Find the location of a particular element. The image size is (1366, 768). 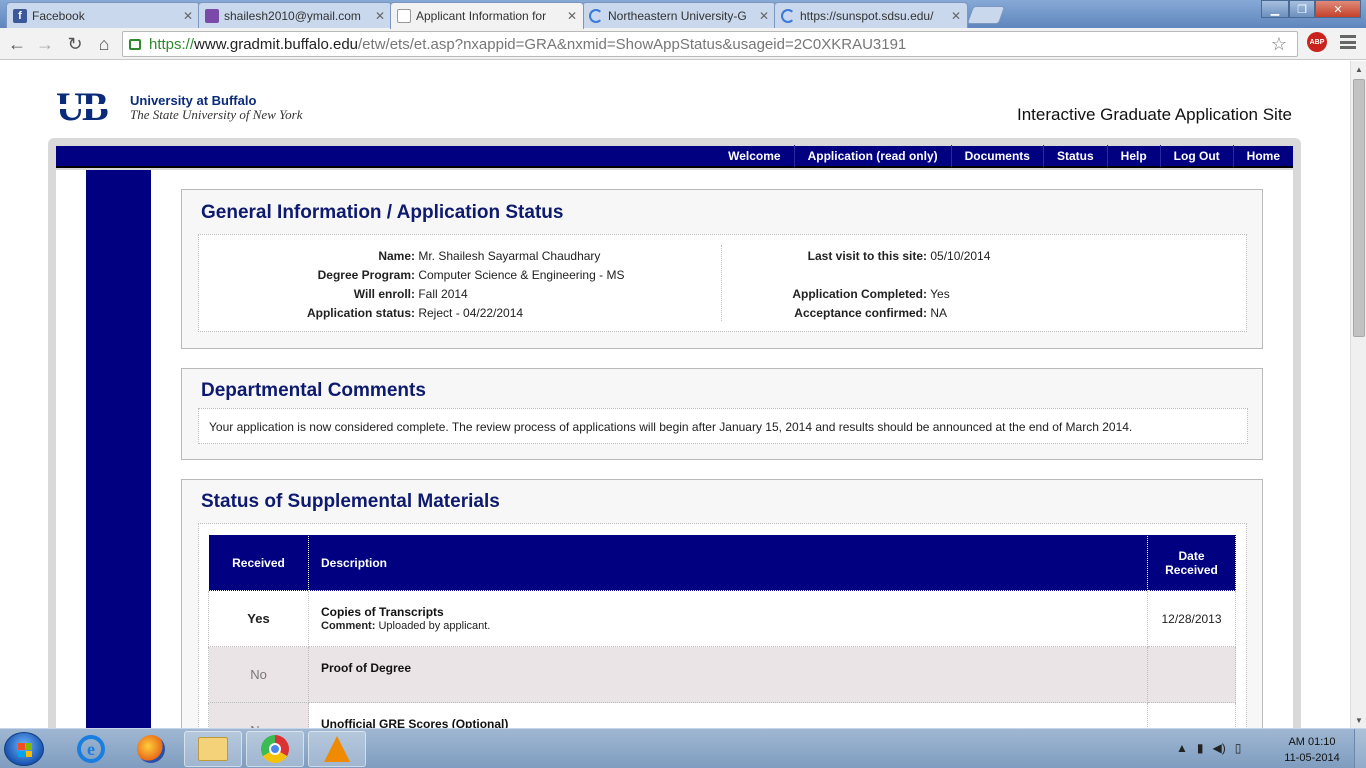

lock-icon is located at coordinates (135, 44).